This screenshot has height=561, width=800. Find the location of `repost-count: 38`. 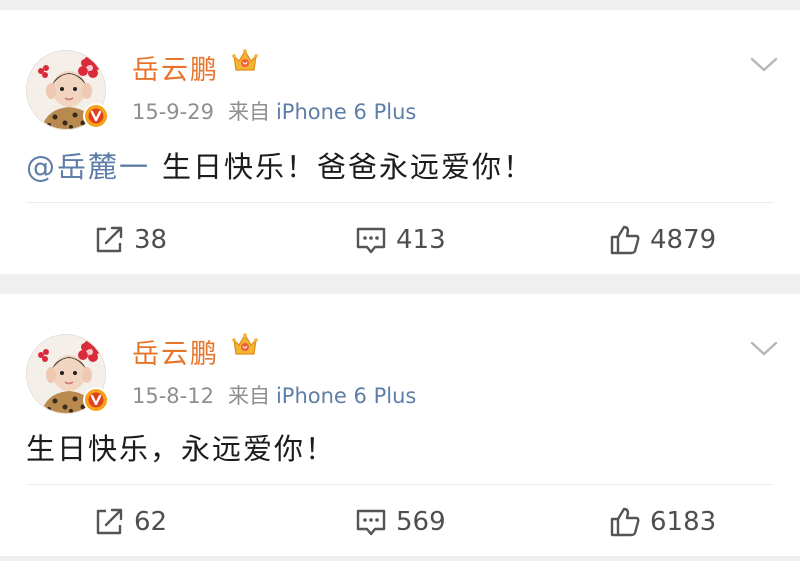

repost-count: 38 is located at coordinates (151, 240).